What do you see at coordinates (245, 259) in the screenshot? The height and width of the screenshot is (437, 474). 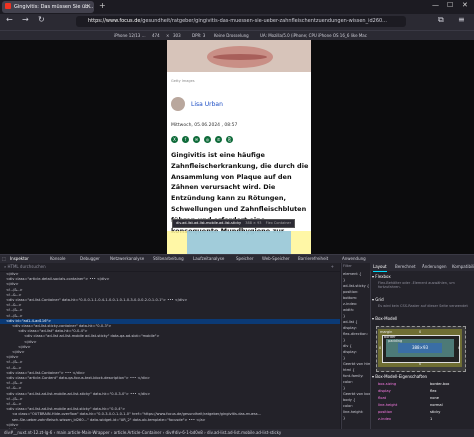 I see `tab-memory: Speicher` at bounding box center [245, 259].